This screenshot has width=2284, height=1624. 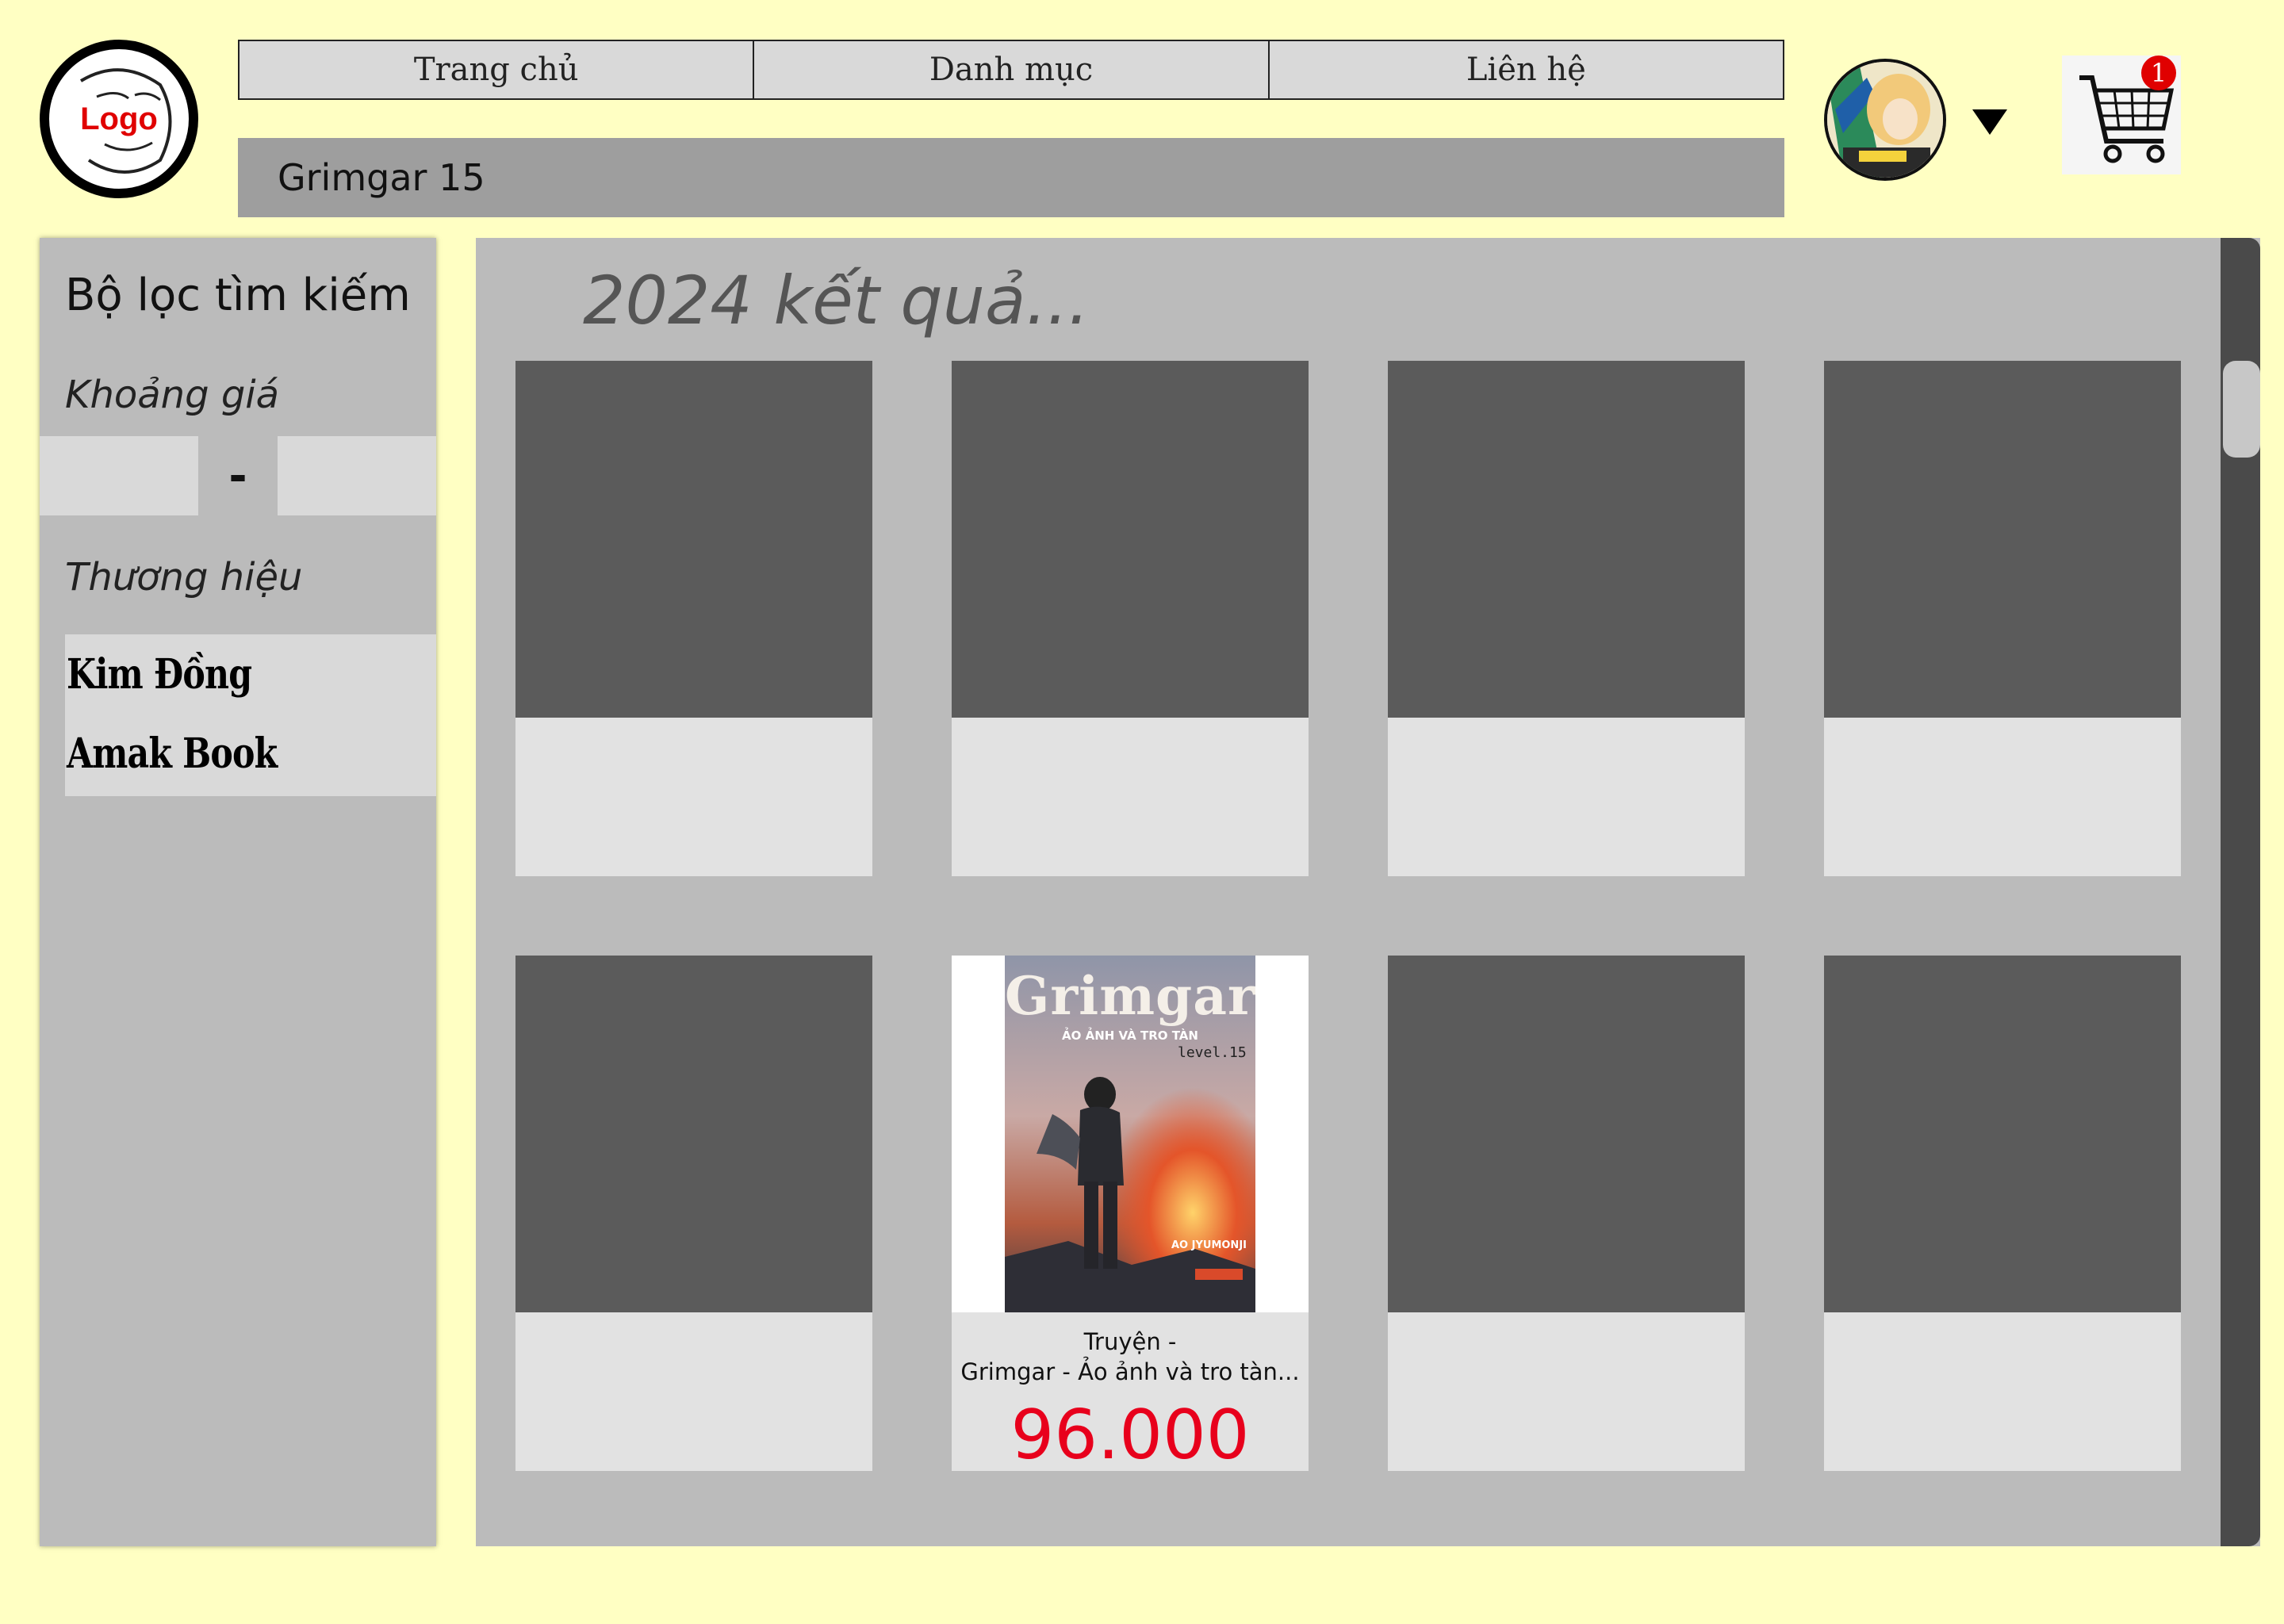 I want to click on brand-label: Thương hiệu, so click(x=184, y=577).